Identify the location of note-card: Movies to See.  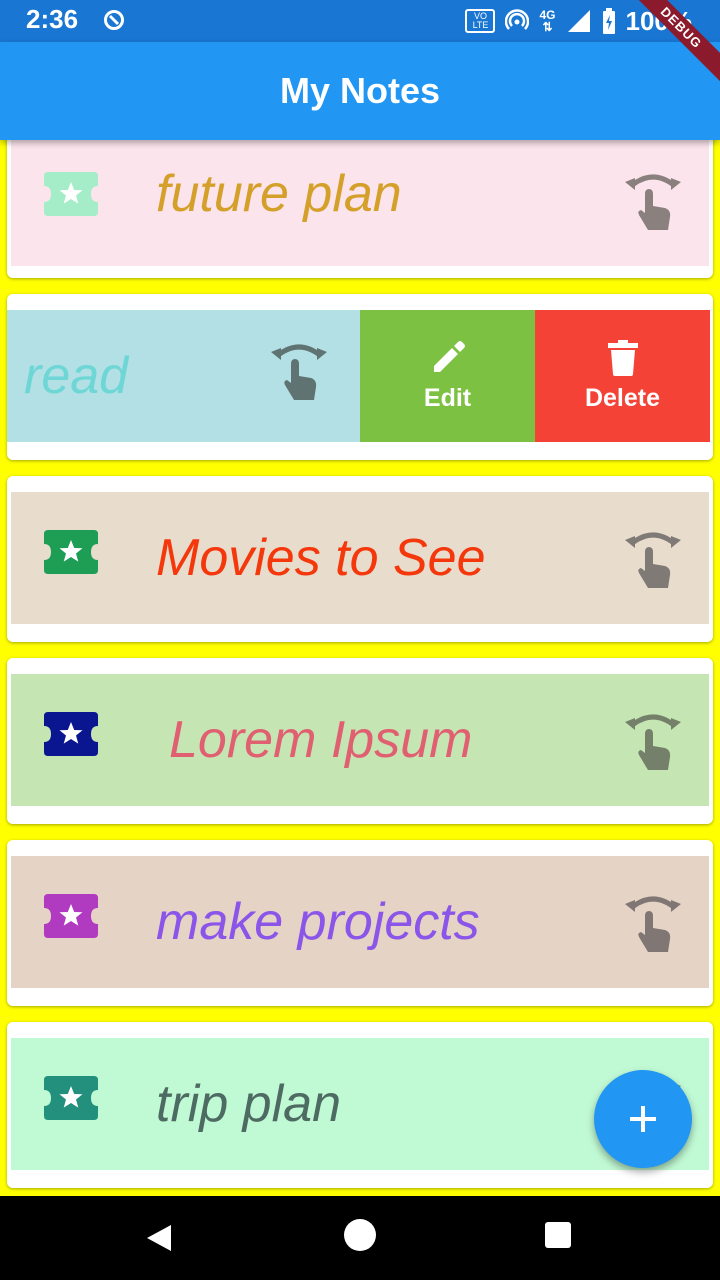
(360, 559).